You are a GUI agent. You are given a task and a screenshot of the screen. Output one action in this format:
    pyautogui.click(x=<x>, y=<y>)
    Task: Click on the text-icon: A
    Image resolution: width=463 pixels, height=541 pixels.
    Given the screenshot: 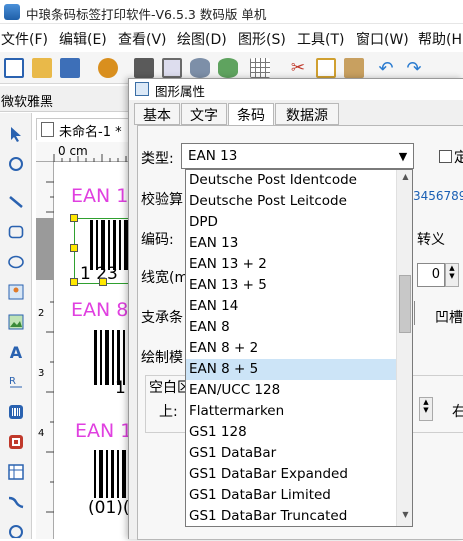 What is the action you would take?
    pyautogui.click(x=16, y=352)
    